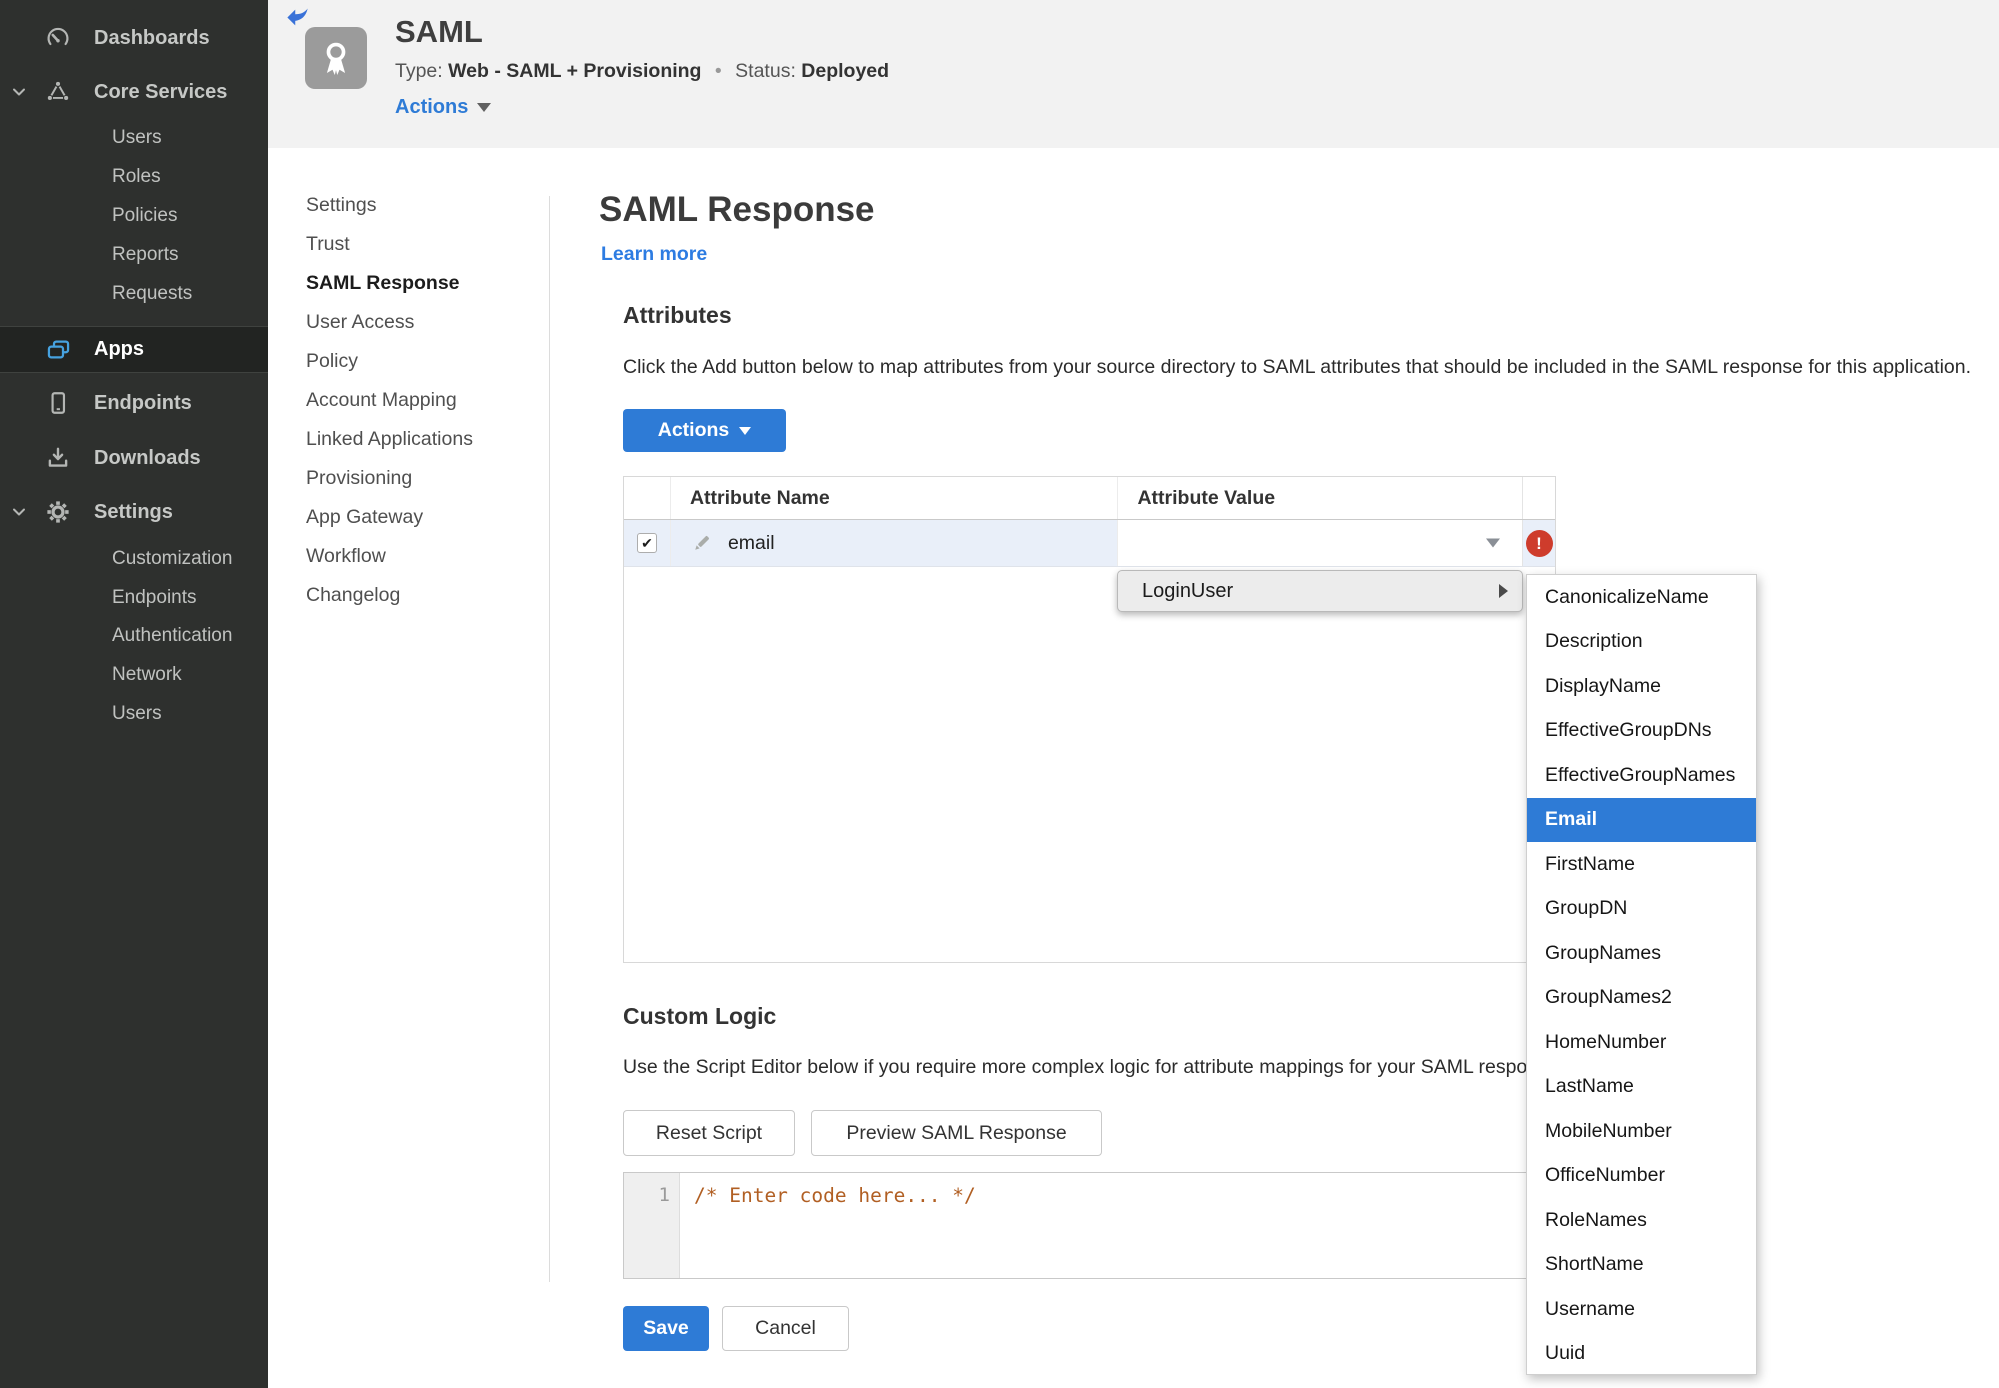 This screenshot has width=1999, height=1388. I want to click on sidebar-item-reports: Reports, so click(134, 255).